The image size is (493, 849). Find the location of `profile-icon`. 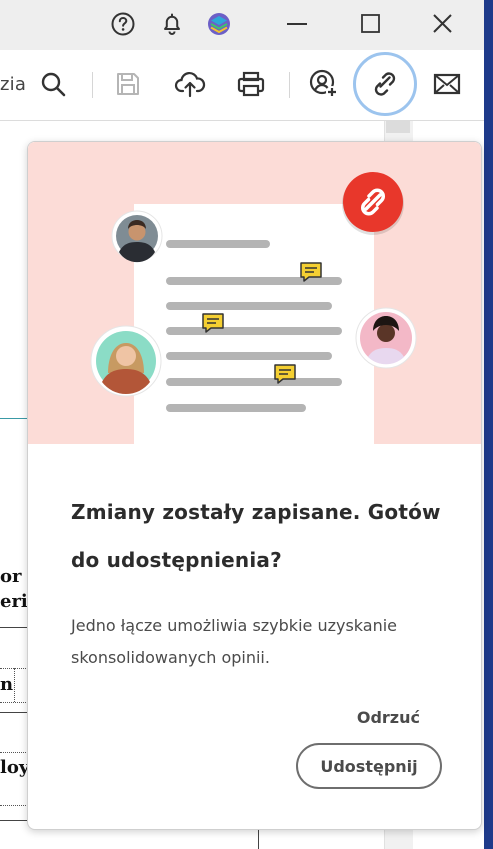

profile-icon is located at coordinates (219, 24).